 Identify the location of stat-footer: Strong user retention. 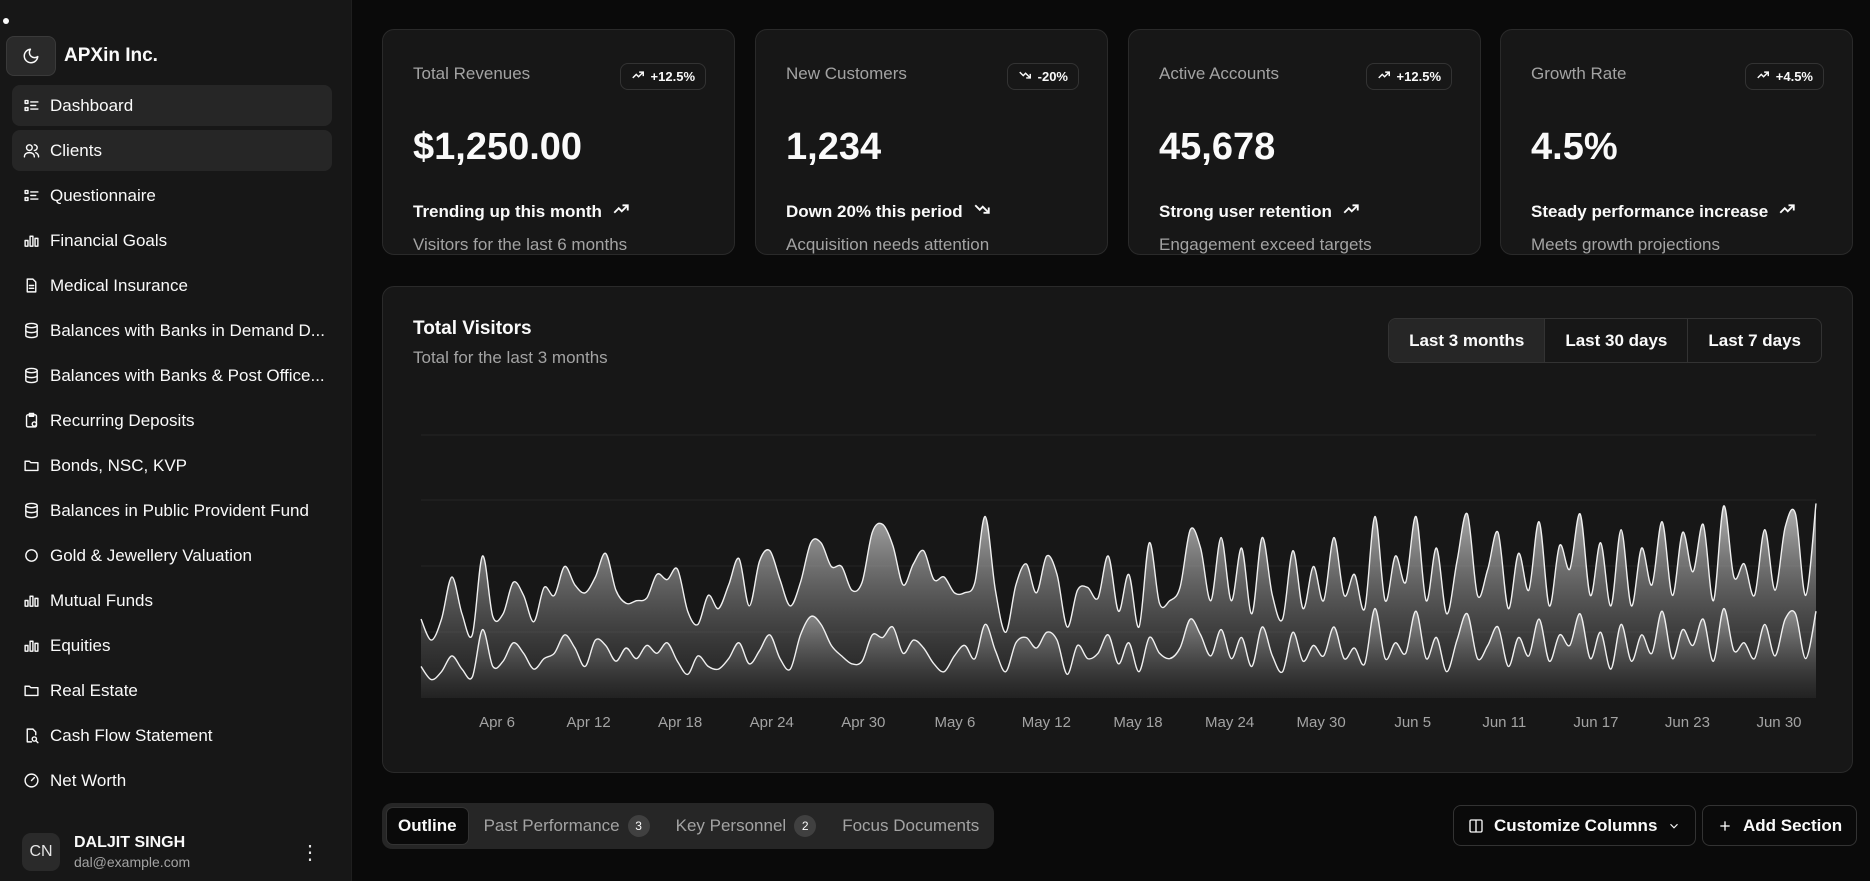
(1259, 211).